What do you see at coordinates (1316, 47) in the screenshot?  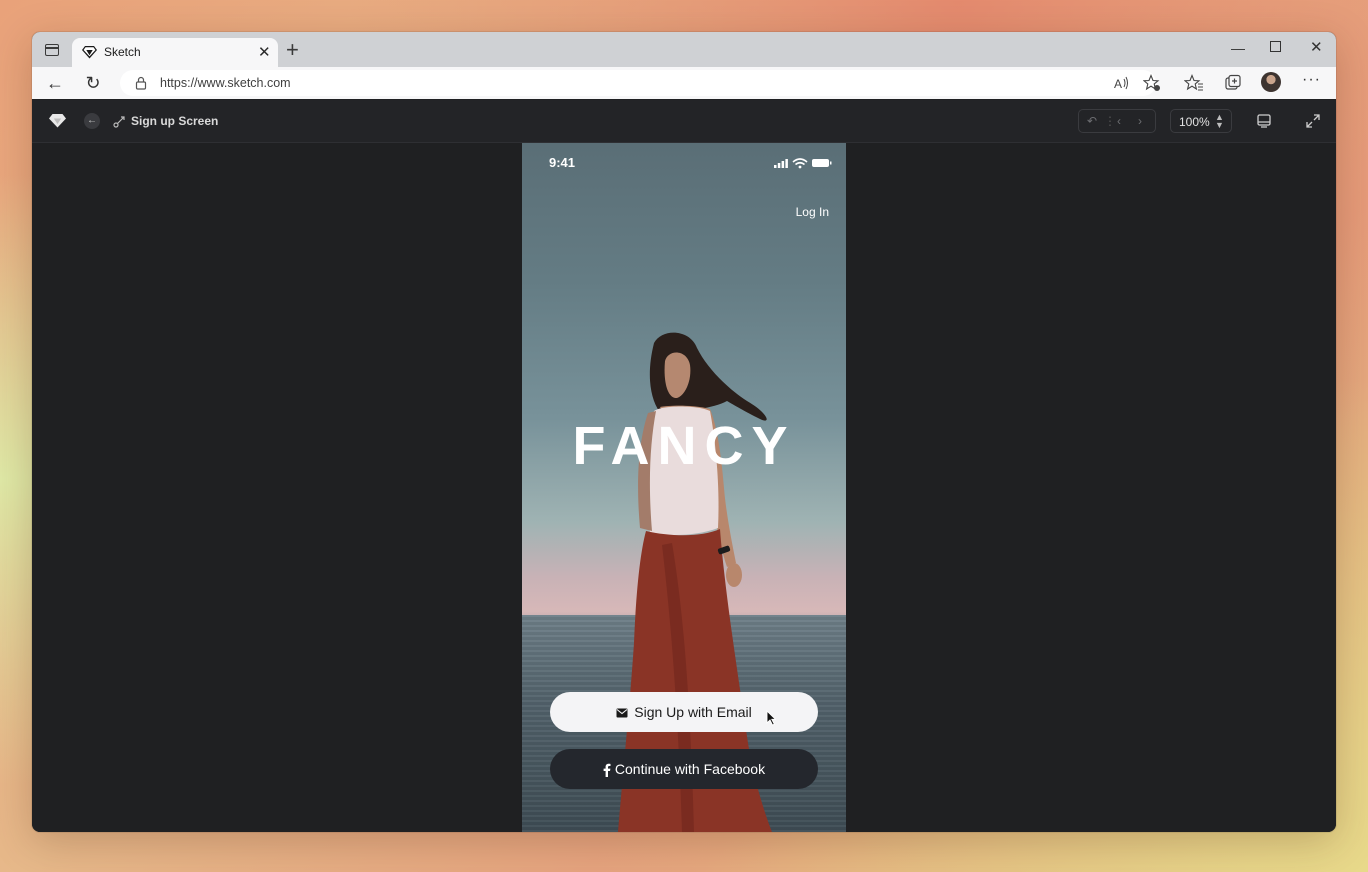 I see `window-close-icon: ✕` at bounding box center [1316, 47].